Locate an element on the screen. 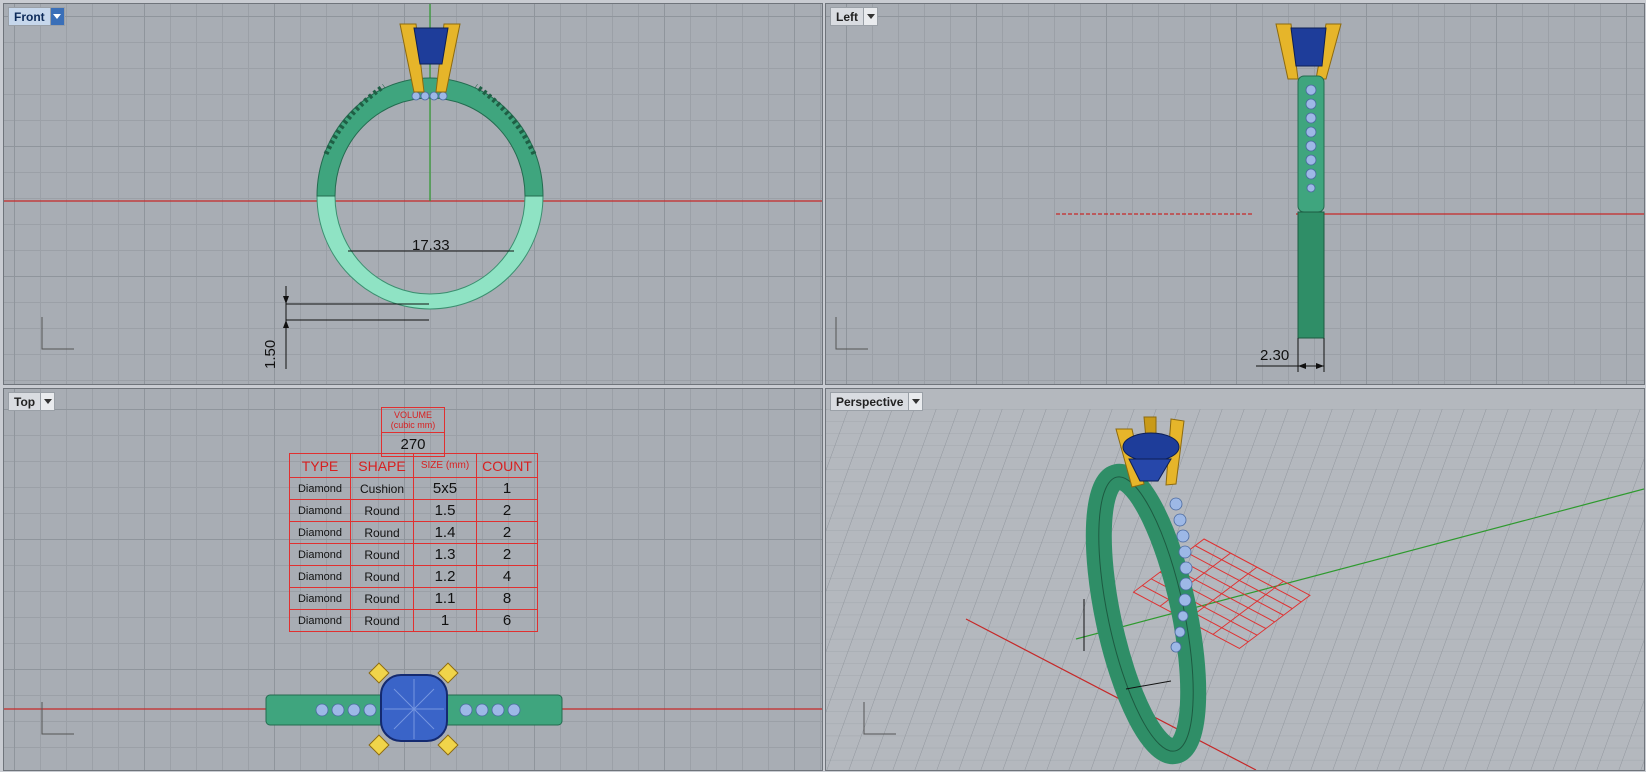  cell-count: 8 is located at coordinates (507, 598).